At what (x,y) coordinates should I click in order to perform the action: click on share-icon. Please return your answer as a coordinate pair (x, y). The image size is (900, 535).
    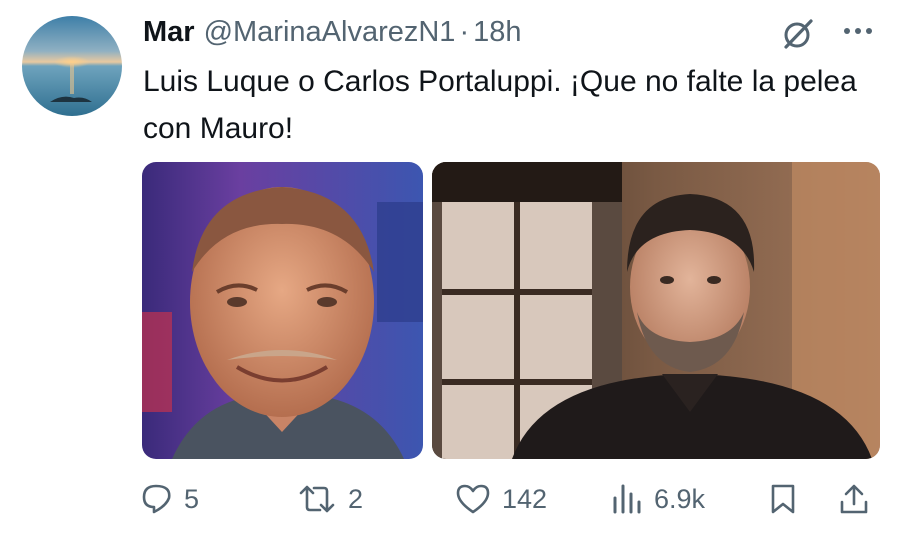
    Looking at the image, I should click on (854, 499).